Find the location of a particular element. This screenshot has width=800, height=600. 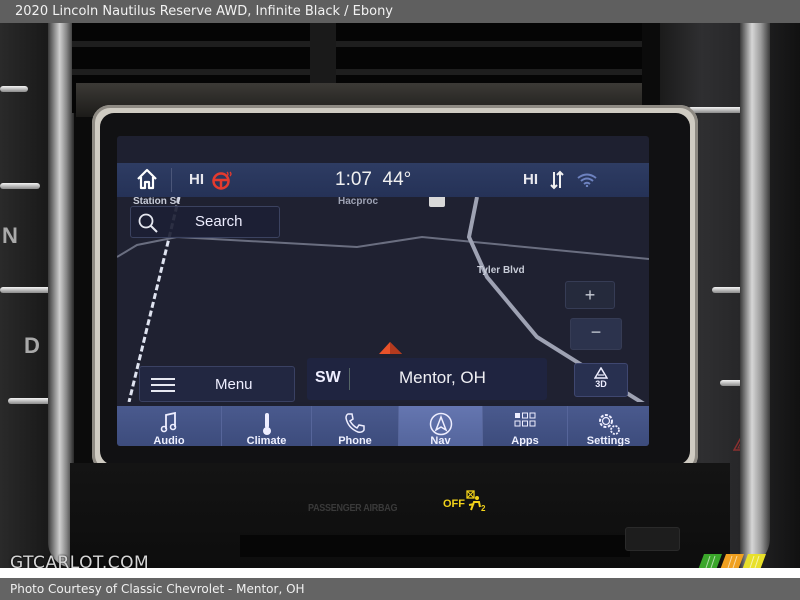

svg-text: 2 is located at coordinates (483, 508).